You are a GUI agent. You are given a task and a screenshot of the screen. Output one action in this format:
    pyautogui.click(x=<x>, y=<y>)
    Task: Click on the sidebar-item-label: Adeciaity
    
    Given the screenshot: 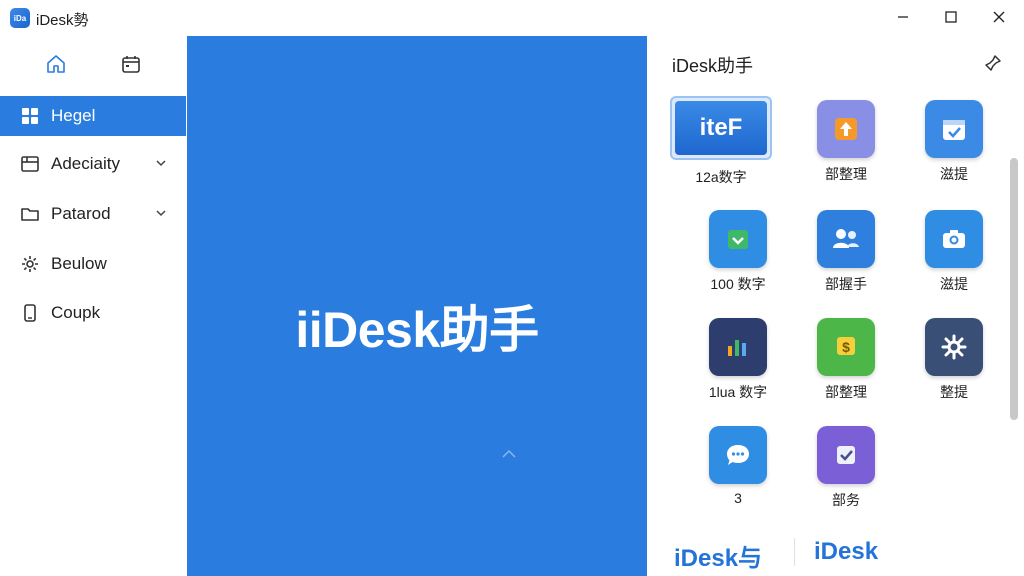 What is the action you would take?
    pyautogui.click(x=85, y=163)
    